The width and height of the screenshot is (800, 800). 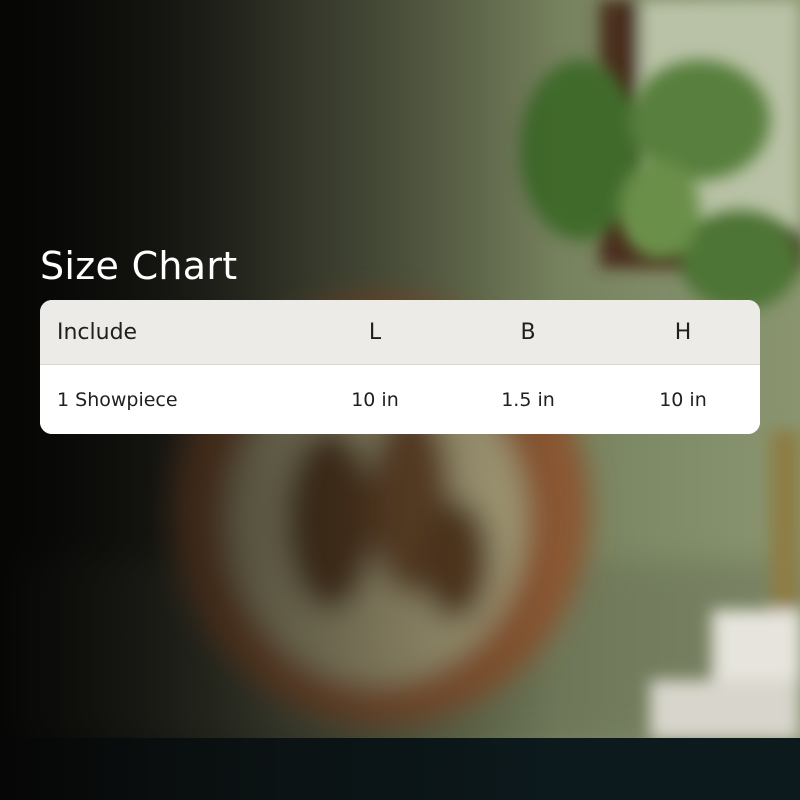 What do you see at coordinates (528, 332) in the screenshot?
I see `header-breadth: B` at bounding box center [528, 332].